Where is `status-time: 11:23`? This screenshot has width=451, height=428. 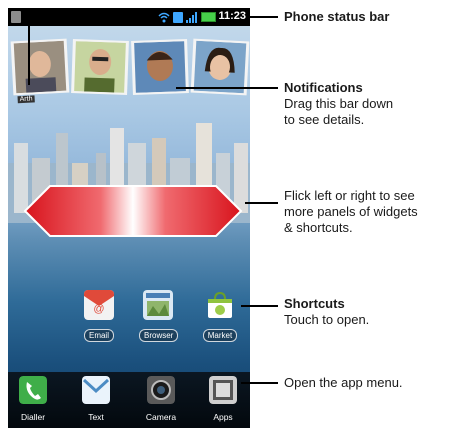
status-time: 11:23 is located at coordinates (232, 16).